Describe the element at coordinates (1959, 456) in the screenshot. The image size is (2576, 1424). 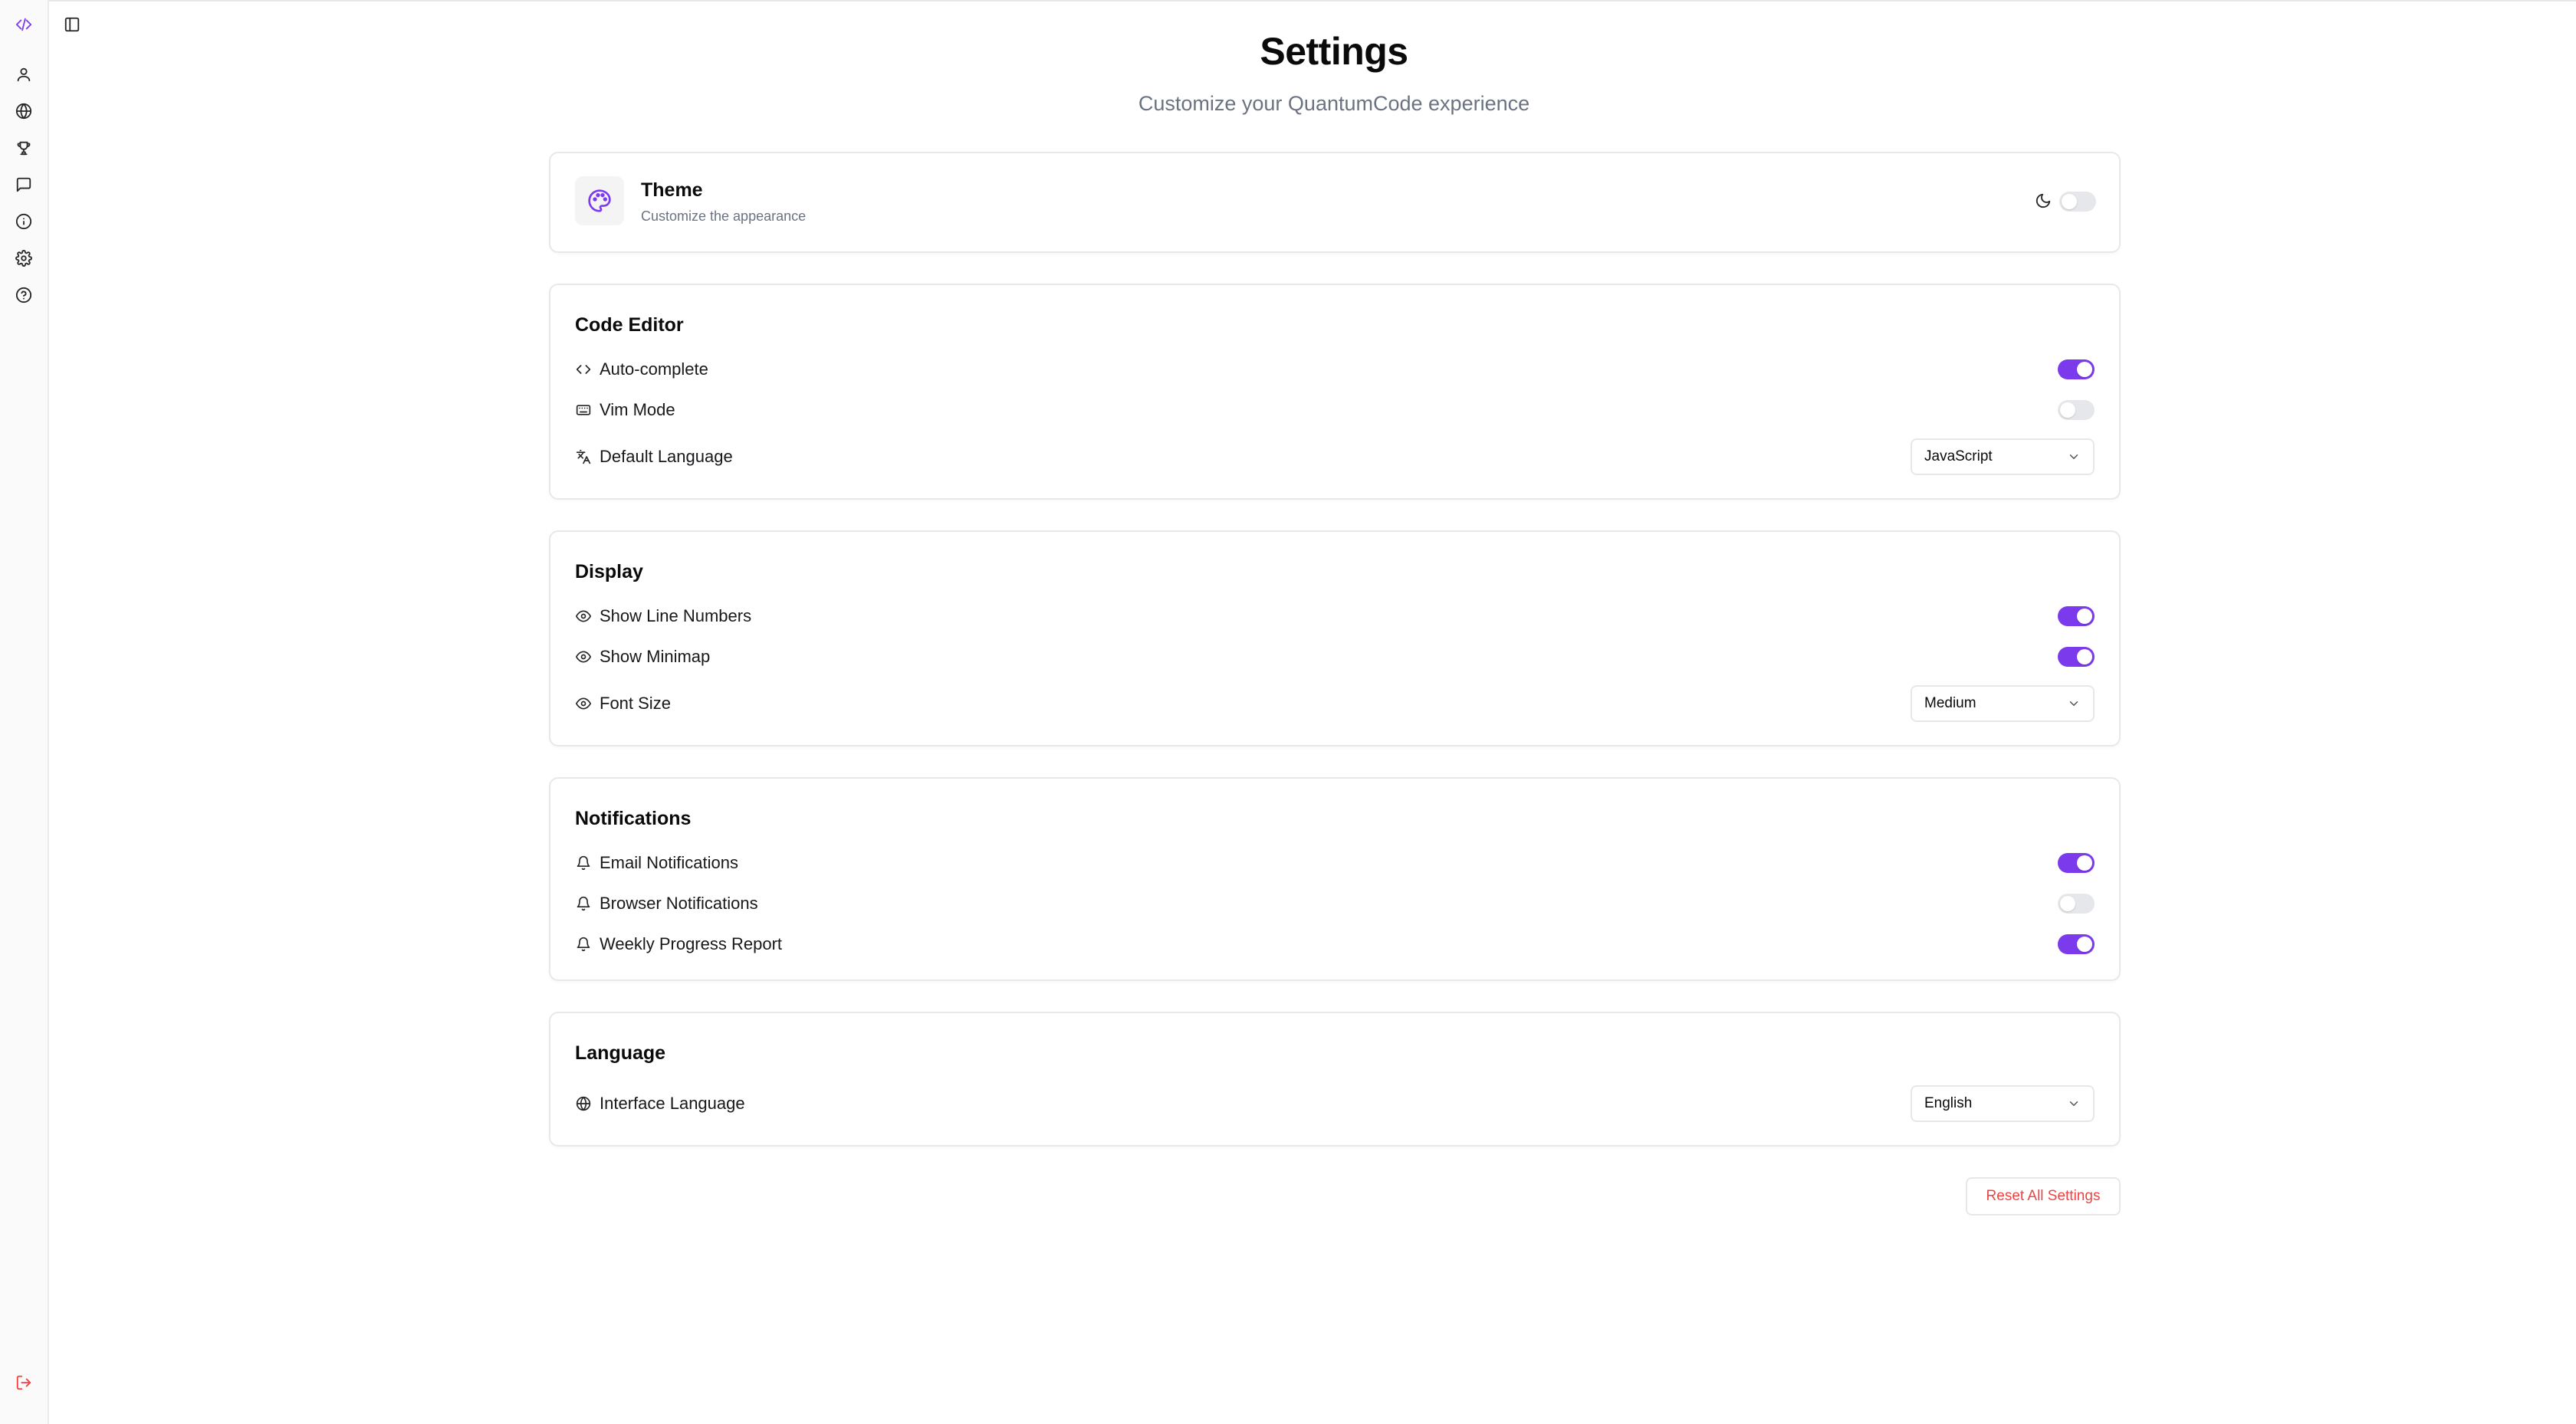
I see `default-language-value: JavaScript` at that location.